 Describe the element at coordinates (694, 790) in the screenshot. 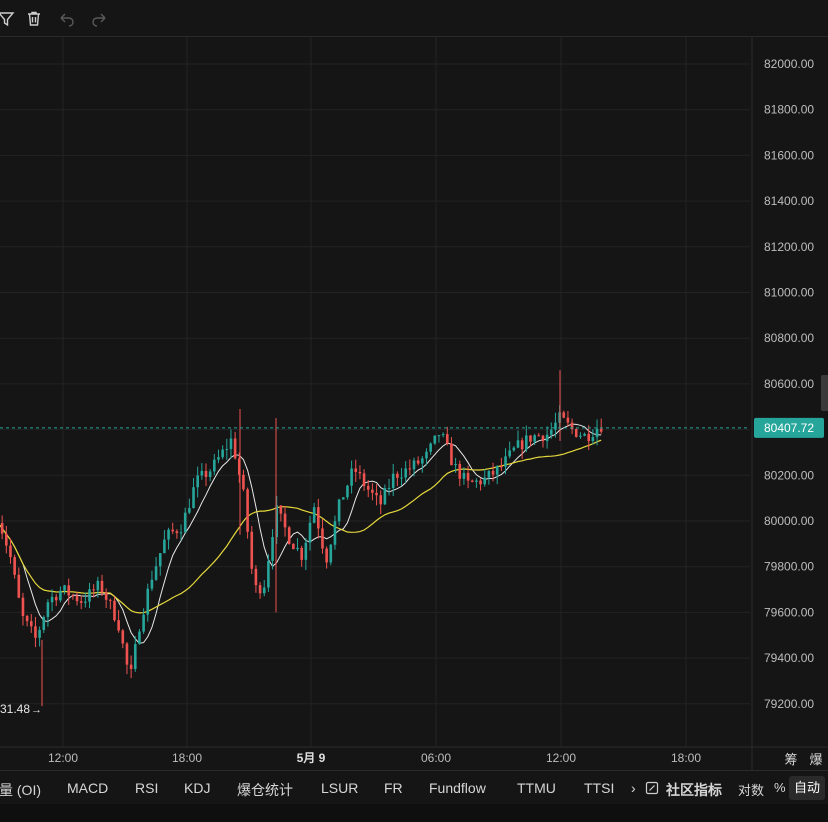

I see `community-indicators-button: 社区指标` at that location.